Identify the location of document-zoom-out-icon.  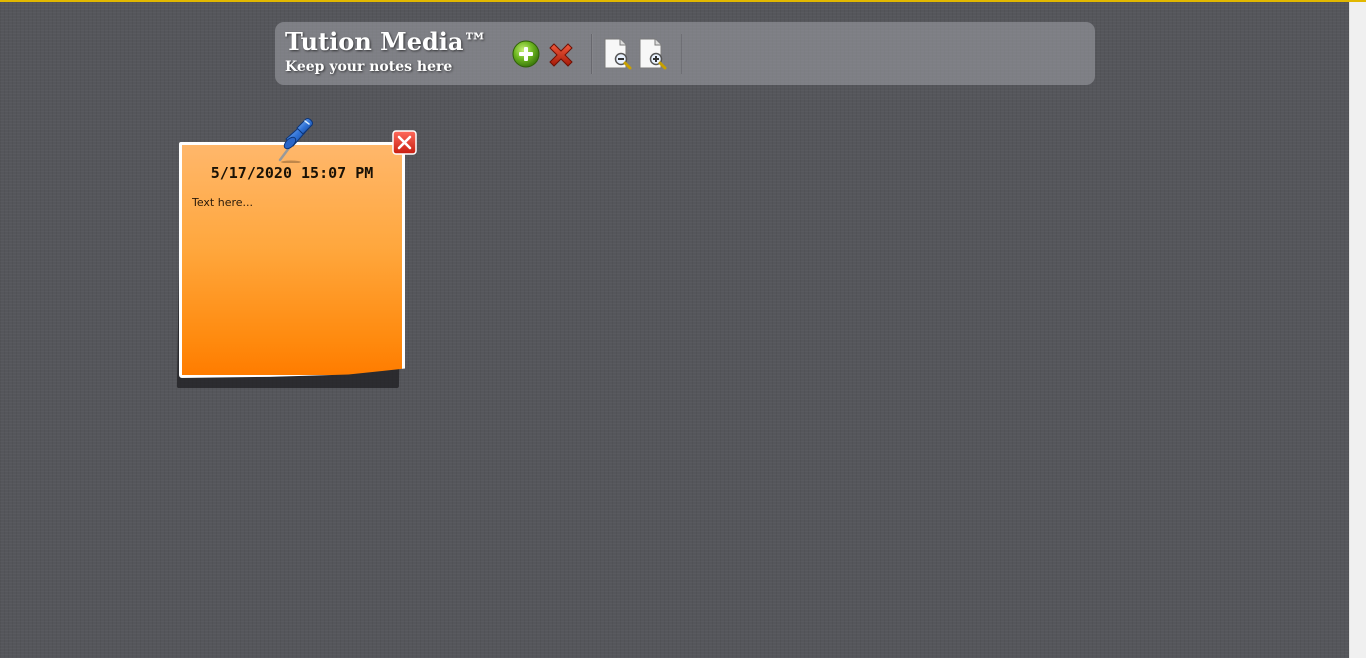
(618, 54).